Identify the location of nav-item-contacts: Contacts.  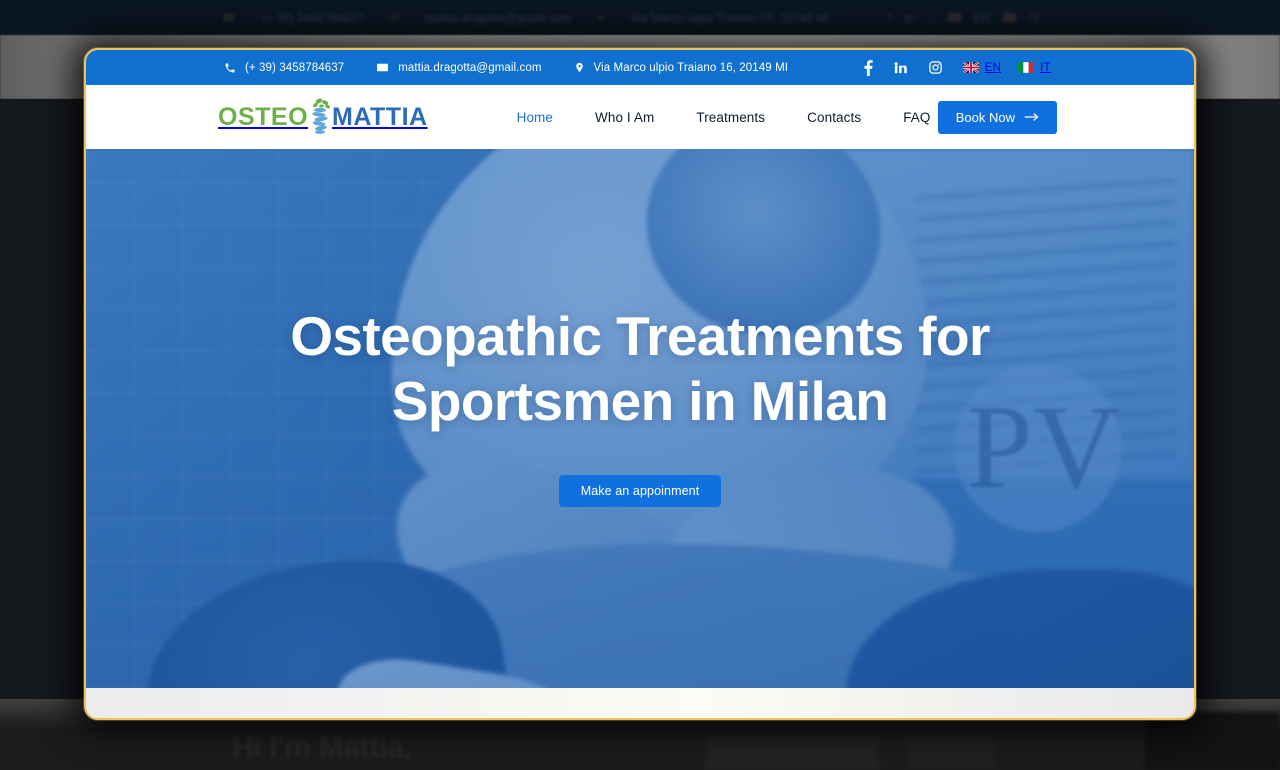
(834, 117).